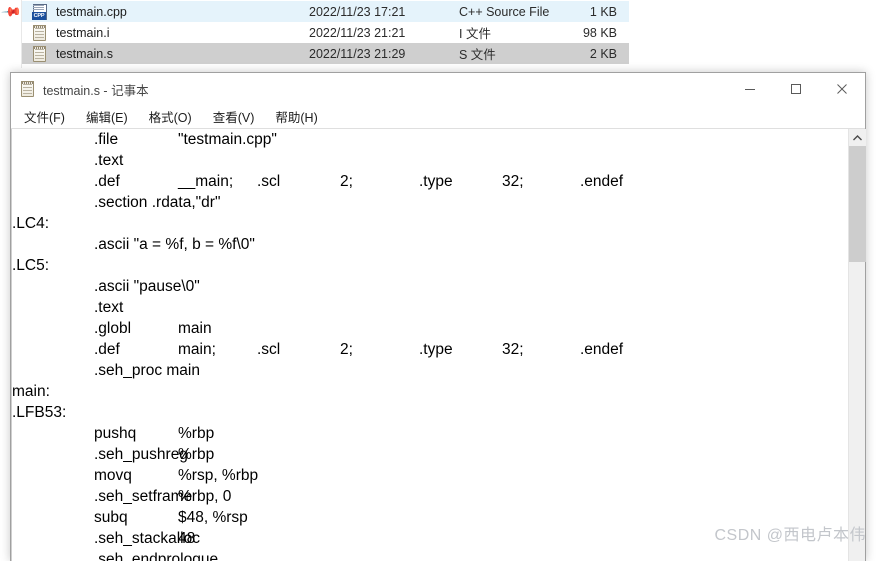 Image resolution: width=879 pixels, height=561 pixels. What do you see at coordinates (430, 454) in the screenshot?
I see `code-line: .seh_pushreg %rbp` at bounding box center [430, 454].